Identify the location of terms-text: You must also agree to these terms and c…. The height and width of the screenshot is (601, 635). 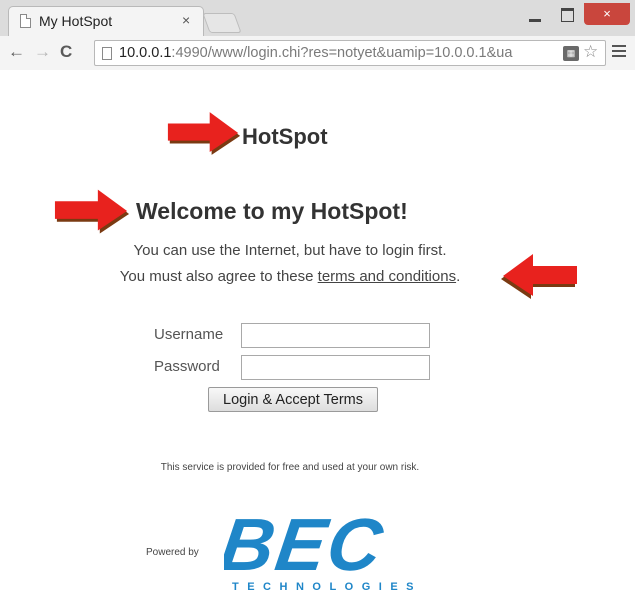
(290, 276).